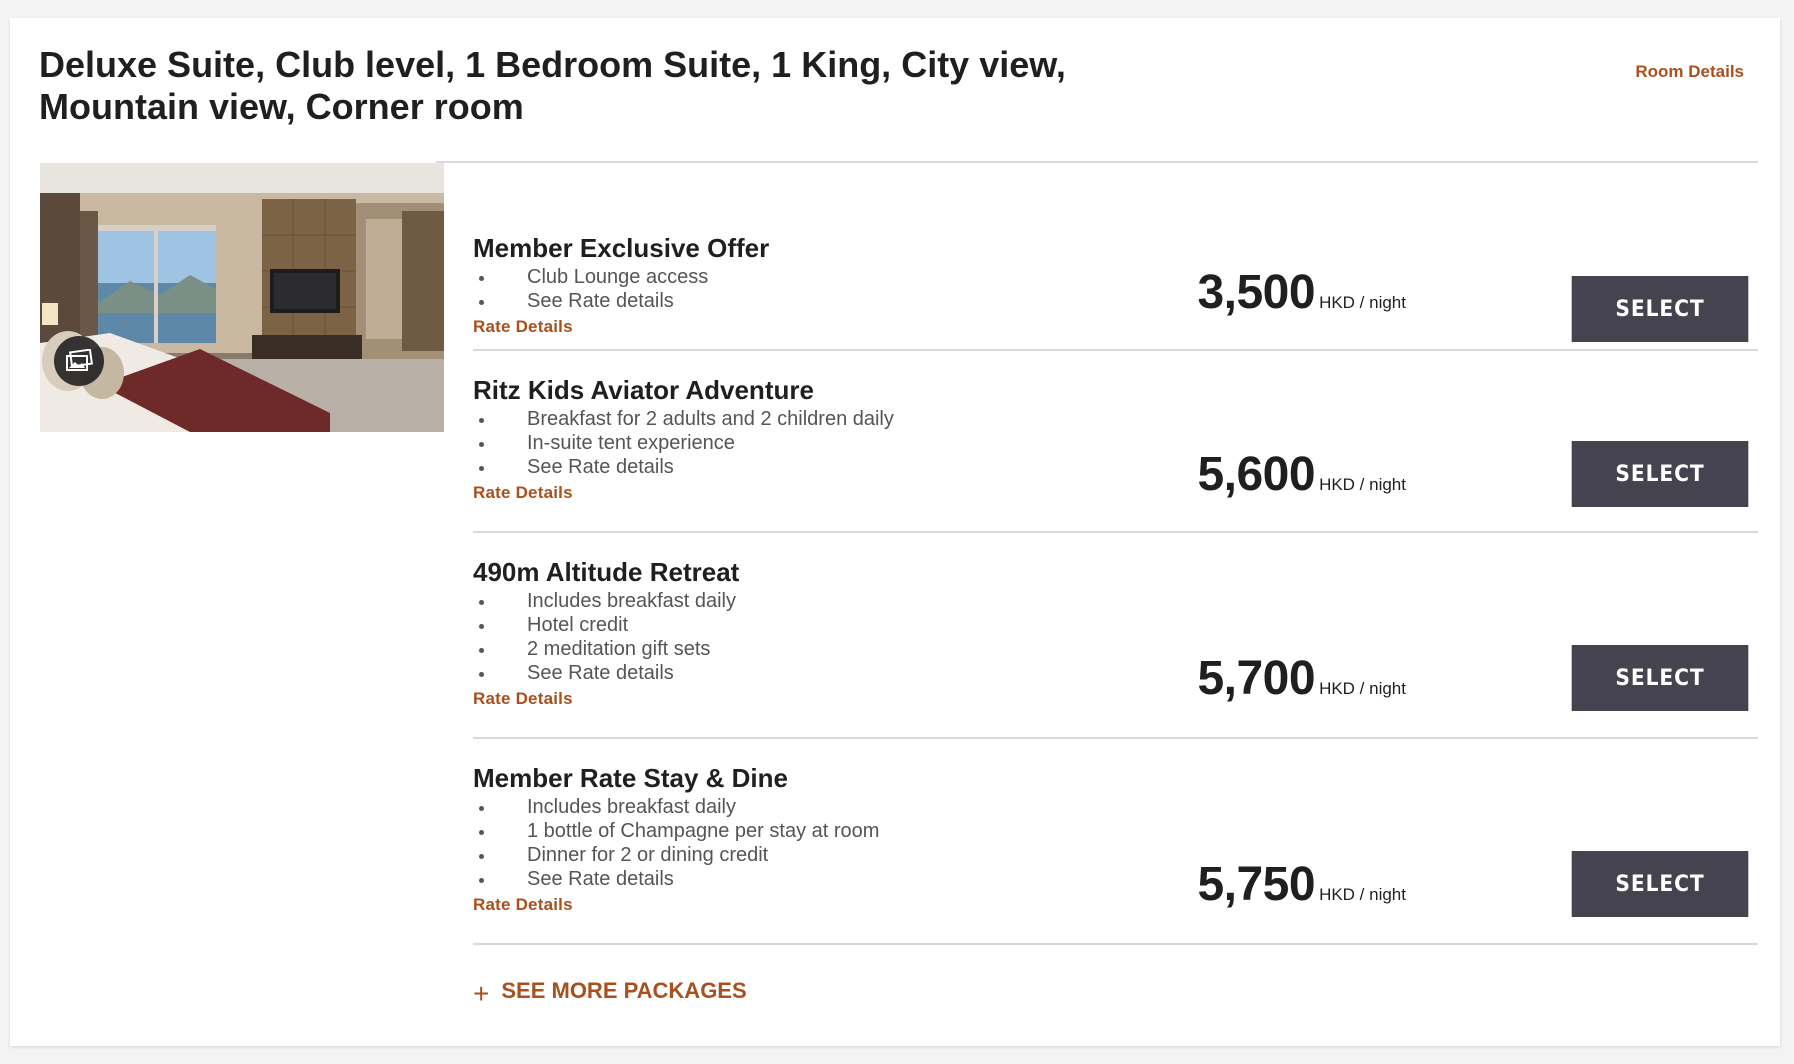 The width and height of the screenshot is (1794, 1064). Describe the element at coordinates (643, 390) in the screenshot. I see `package-name: Ritz Kids Aviator Adventure` at that location.